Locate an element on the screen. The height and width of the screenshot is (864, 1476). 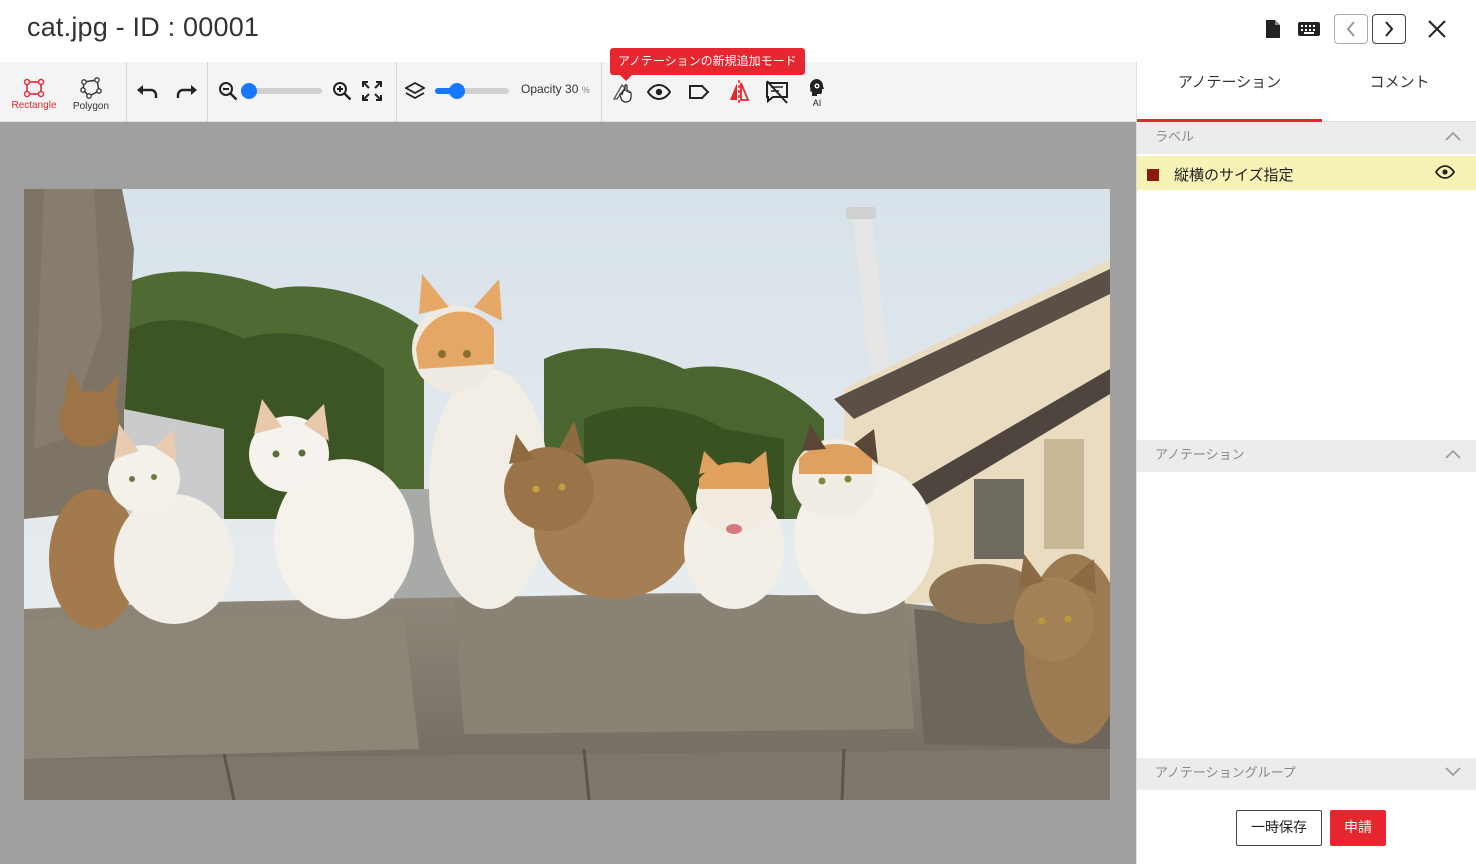
label-visibility-eye-icon is located at coordinates (1445, 173).